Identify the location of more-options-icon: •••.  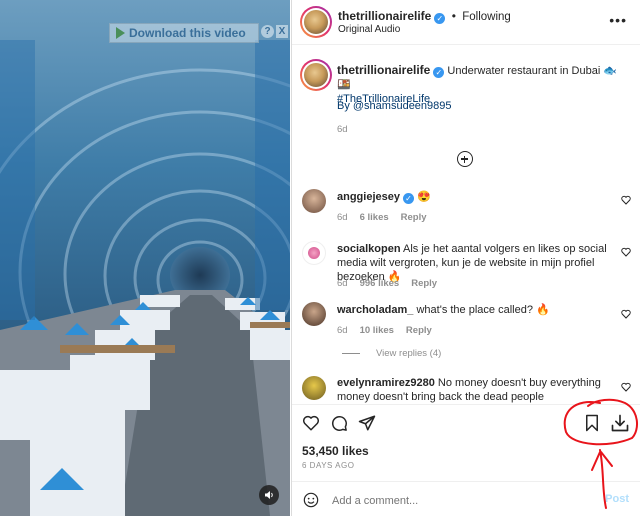
(618, 20).